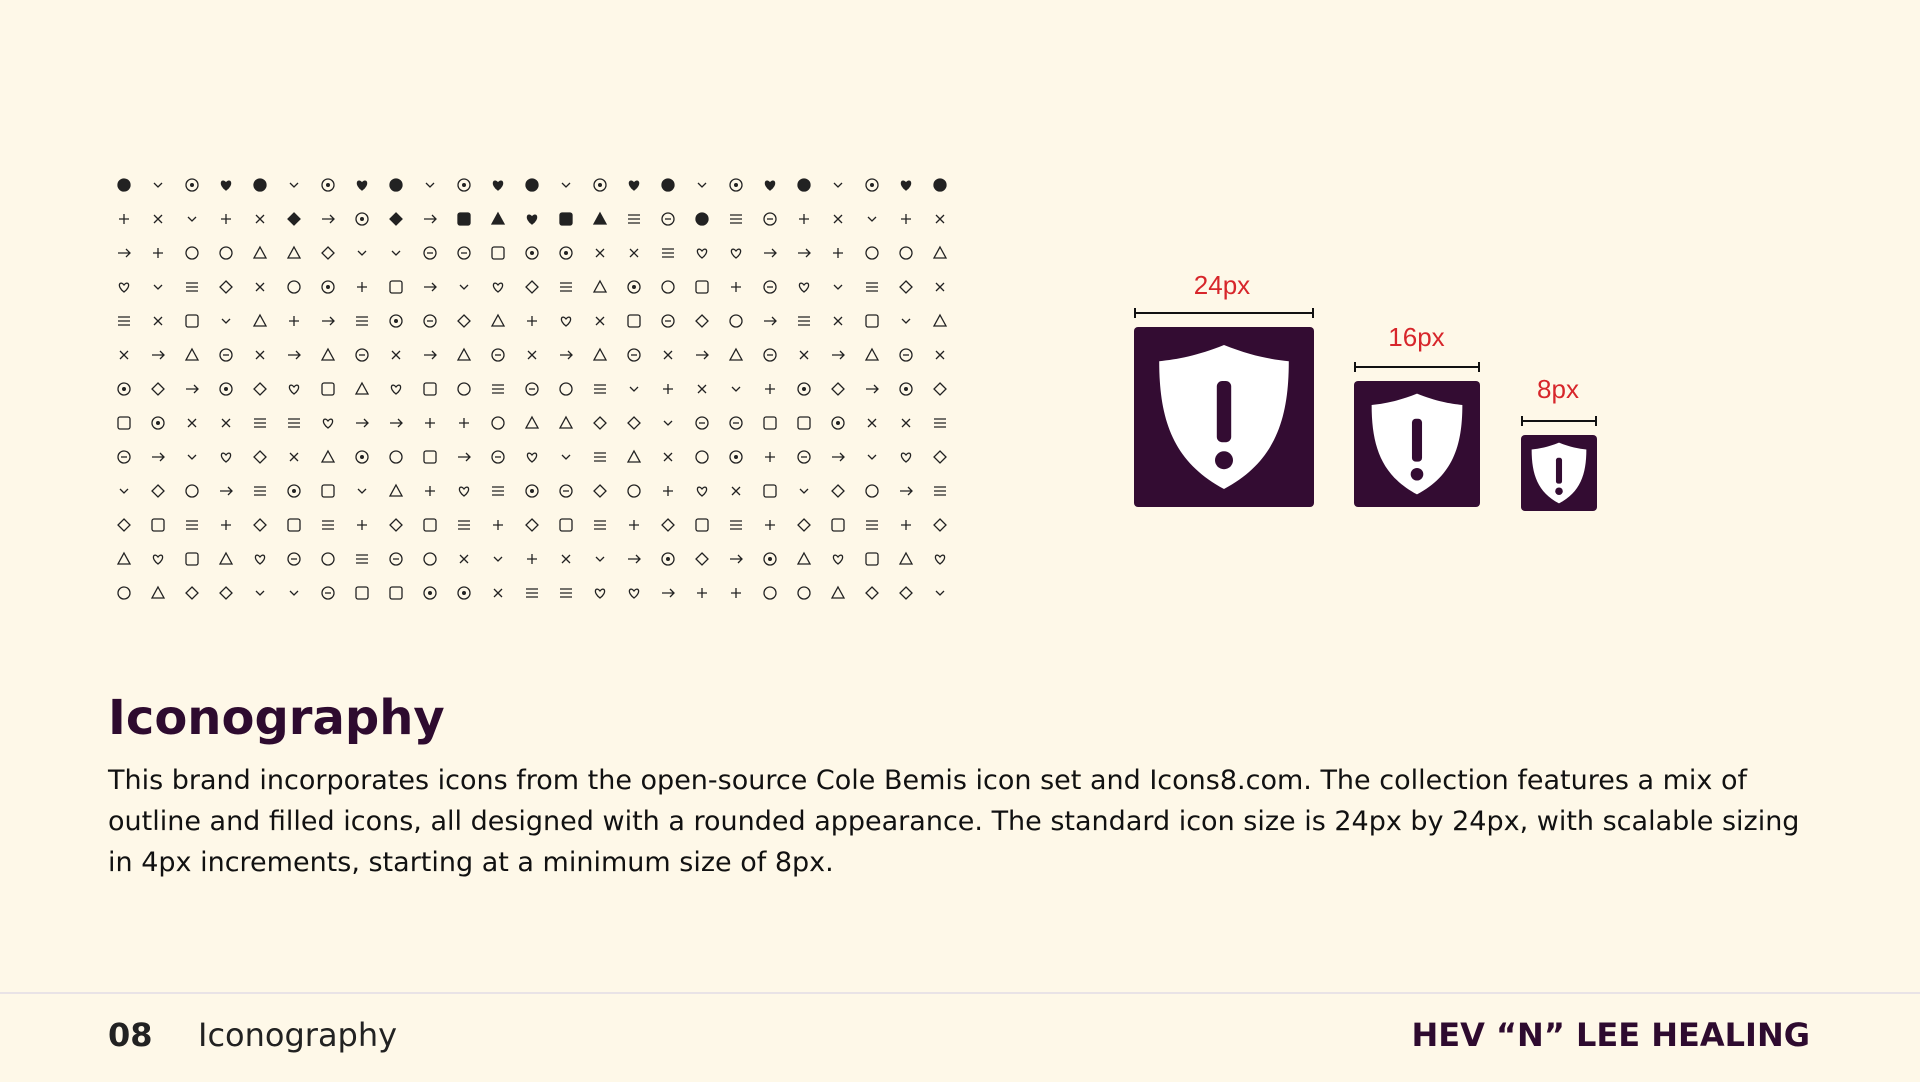  Describe the element at coordinates (634, 185) in the screenshot. I see `map-icon` at that location.